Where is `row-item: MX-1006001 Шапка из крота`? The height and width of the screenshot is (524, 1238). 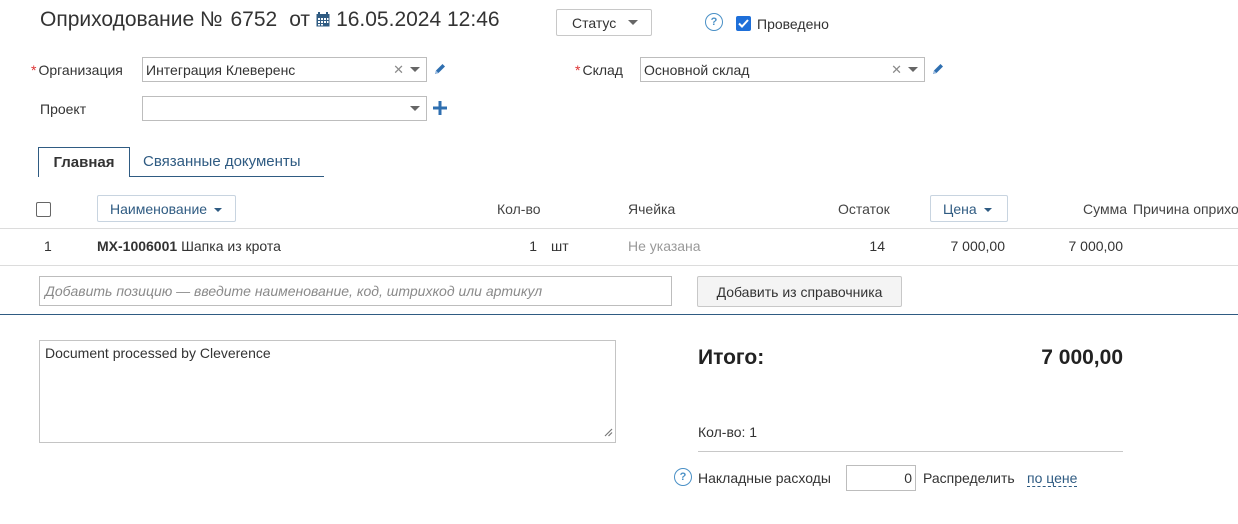
row-item: MX-1006001 Шапка из крота is located at coordinates (189, 246).